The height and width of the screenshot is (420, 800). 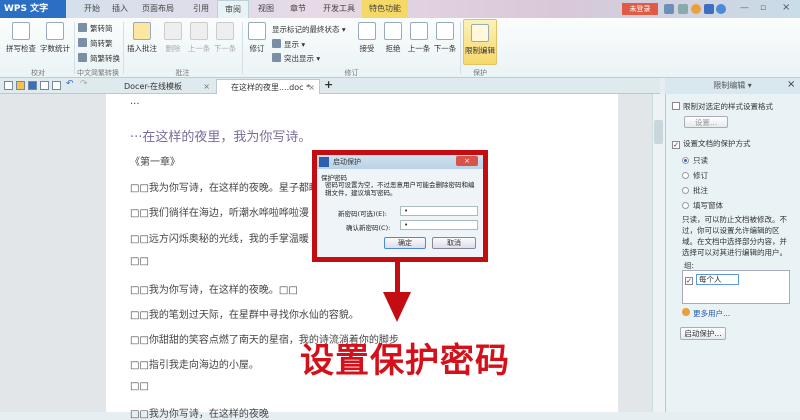 I want to click on accept-button: 接受, so click(x=367, y=38).